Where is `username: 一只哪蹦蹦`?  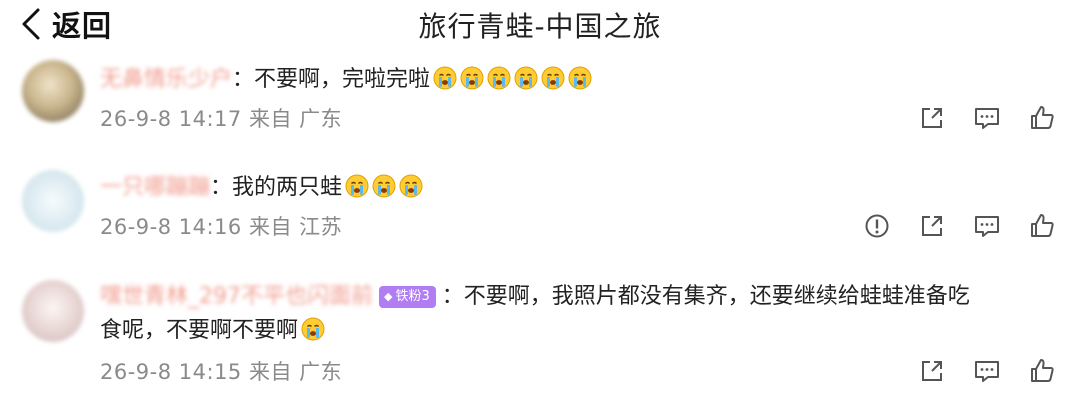 username: 一只哪蹦蹦 is located at coordinates (155, 187).